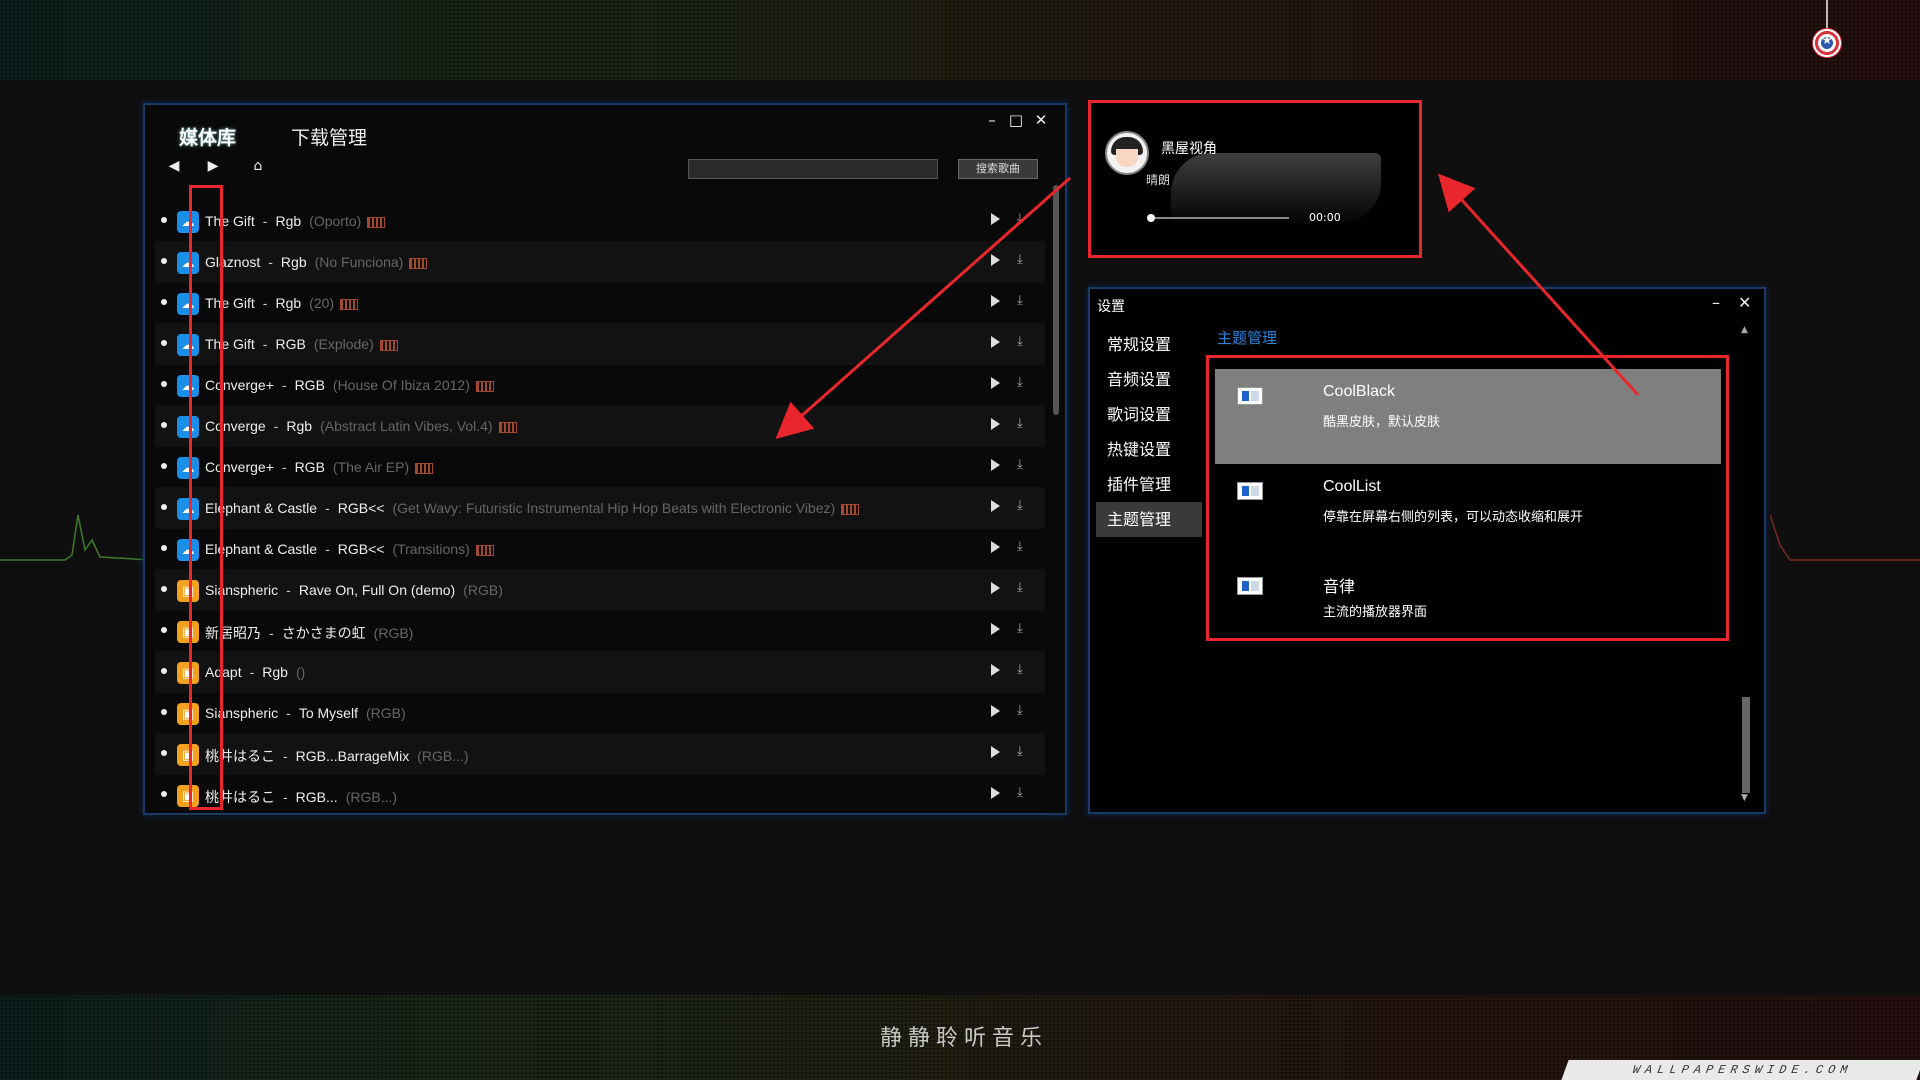  Describe the element at coordinates (1744, 330) in the screenshot. I see `scroll-up-arrow-icon: ▲` at that location.